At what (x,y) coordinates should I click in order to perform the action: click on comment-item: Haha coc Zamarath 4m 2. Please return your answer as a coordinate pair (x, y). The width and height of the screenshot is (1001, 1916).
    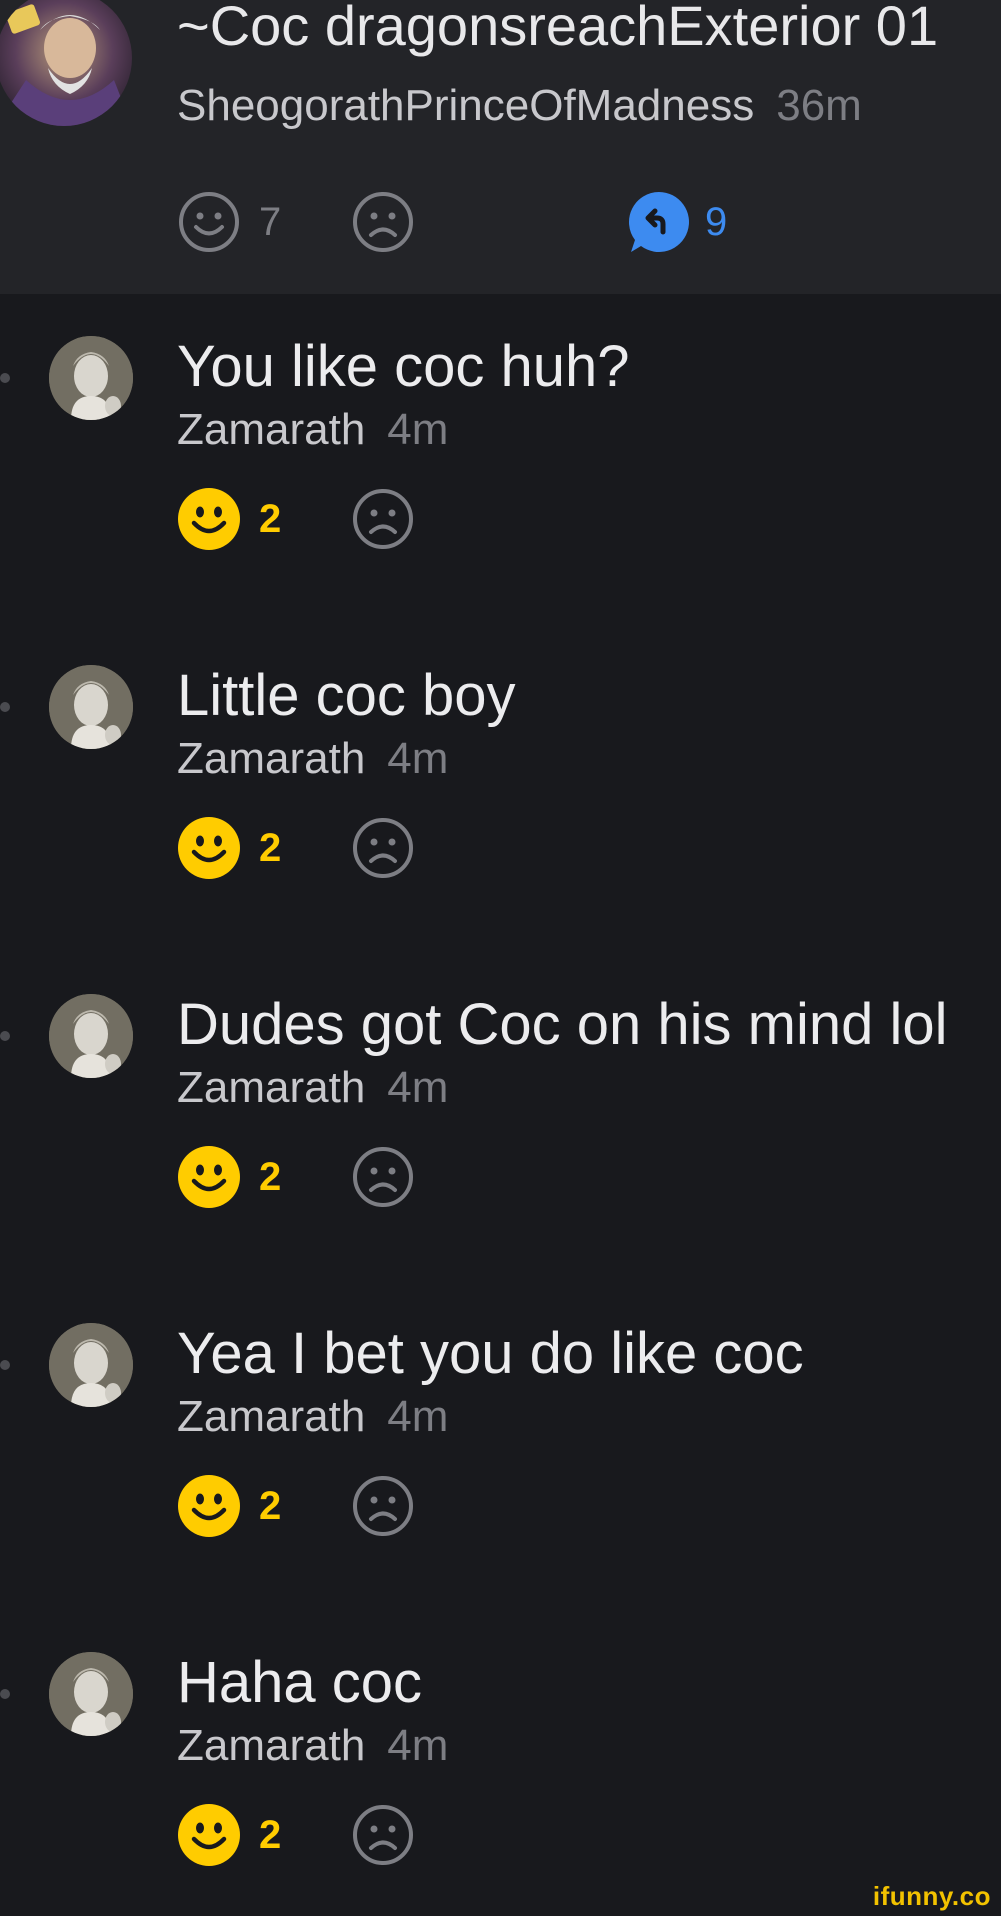
    Looking at the image, I should click on (500, 1768).